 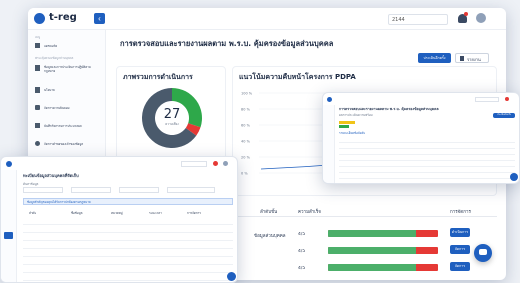 I want to click on list-icon, so click(x=37, y=125).